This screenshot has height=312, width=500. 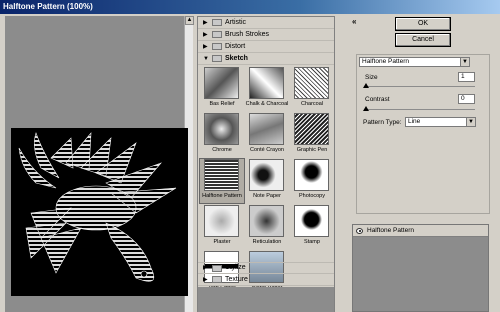 I want to click on contrast-slider, so click(x=420, y=109).